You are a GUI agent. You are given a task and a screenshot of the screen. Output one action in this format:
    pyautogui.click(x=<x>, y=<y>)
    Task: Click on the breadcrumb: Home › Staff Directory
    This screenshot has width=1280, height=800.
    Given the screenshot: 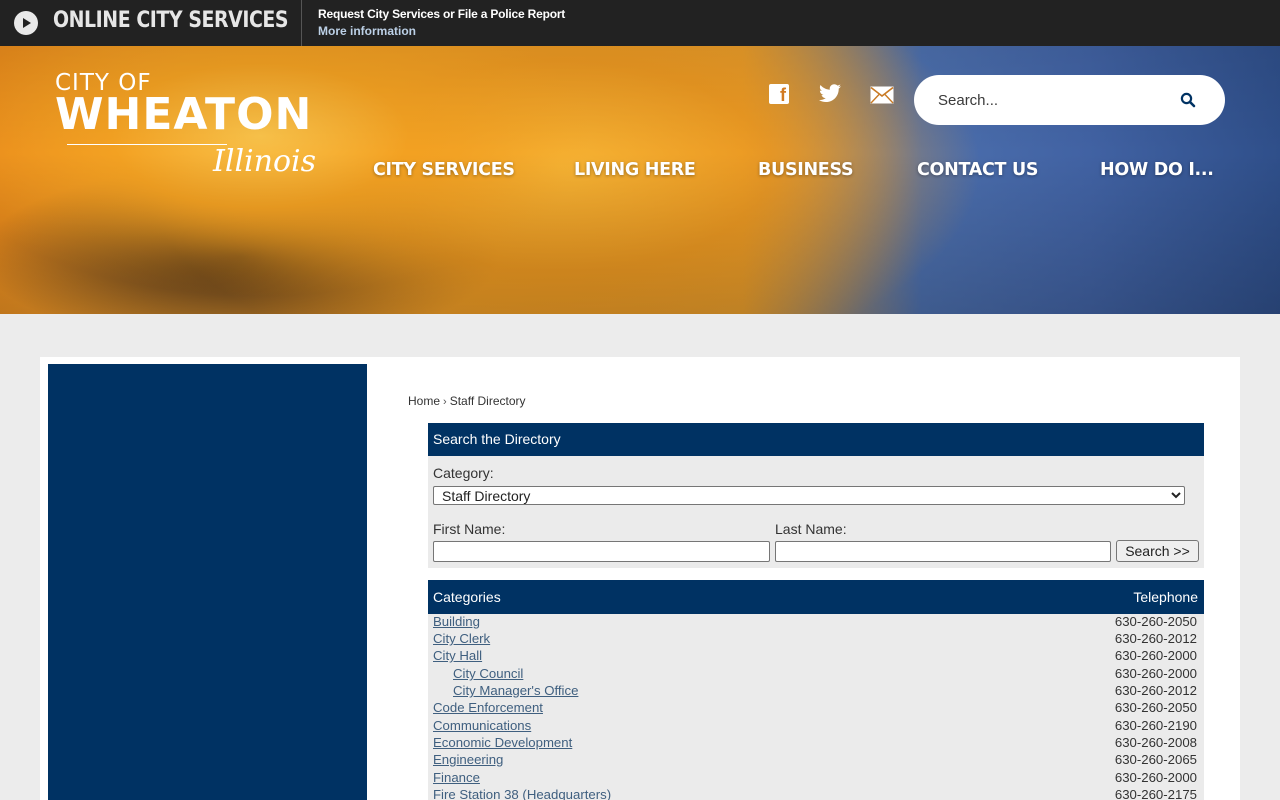 What is the action you would take?
    pyautogui.click(x=467, y=401)
    